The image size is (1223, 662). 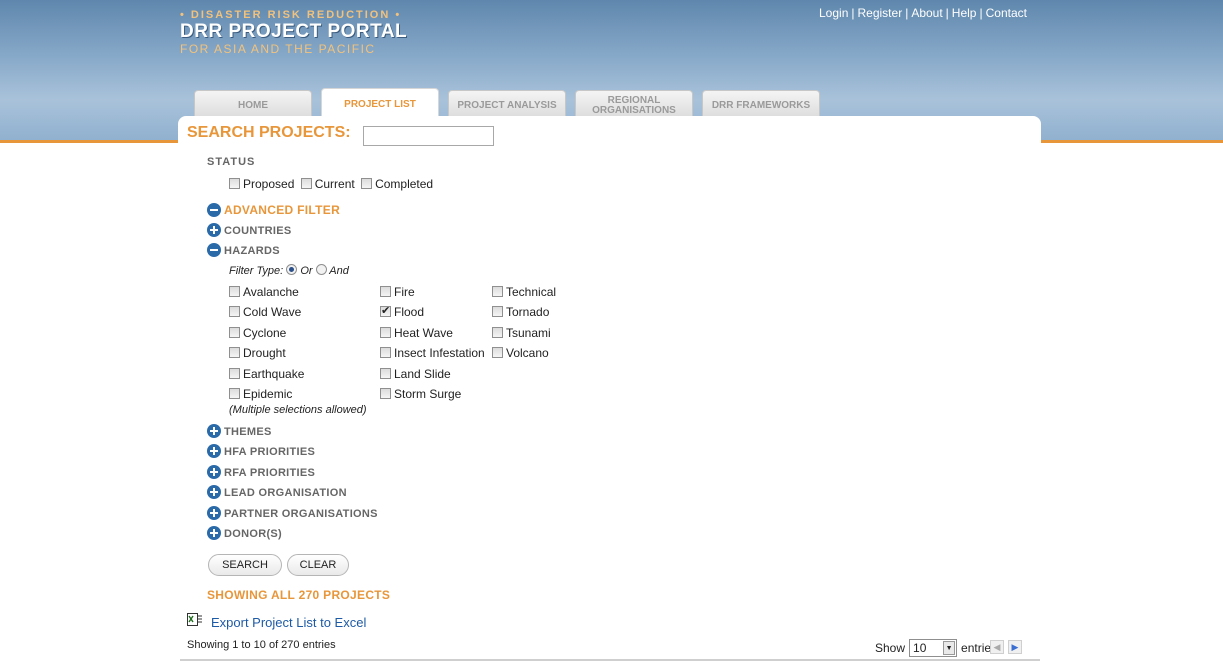 What do you see at coordinates (964, 13) in the screenshot?
I see `help-link: Help` at bounding box center [964, 13].